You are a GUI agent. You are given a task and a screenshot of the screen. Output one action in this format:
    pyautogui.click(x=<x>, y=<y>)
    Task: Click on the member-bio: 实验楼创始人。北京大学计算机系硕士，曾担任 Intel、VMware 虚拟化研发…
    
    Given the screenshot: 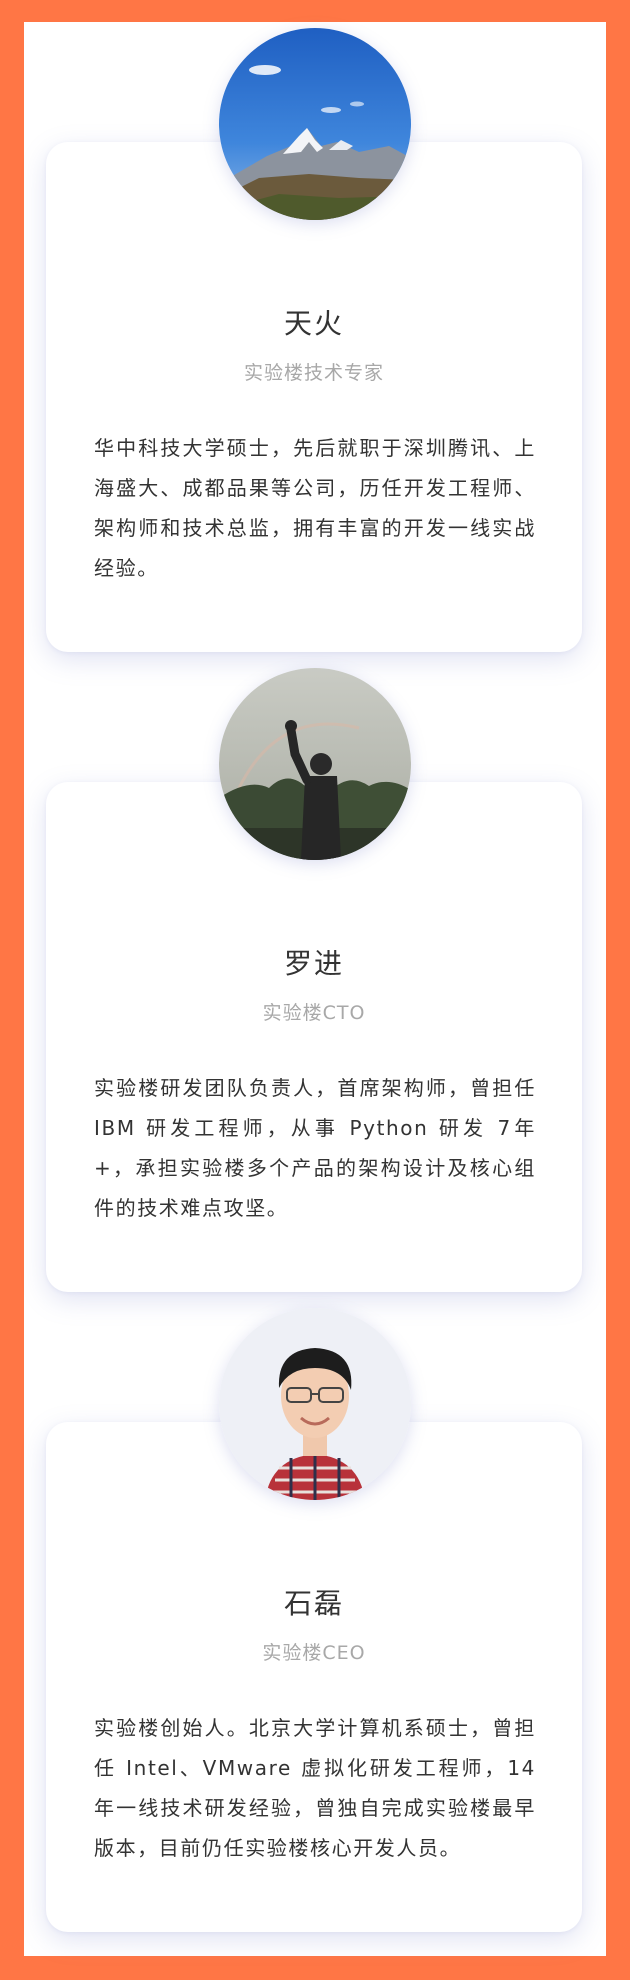 What is the action you would take?
    pyautogui.click(x=315, y=1788)
    